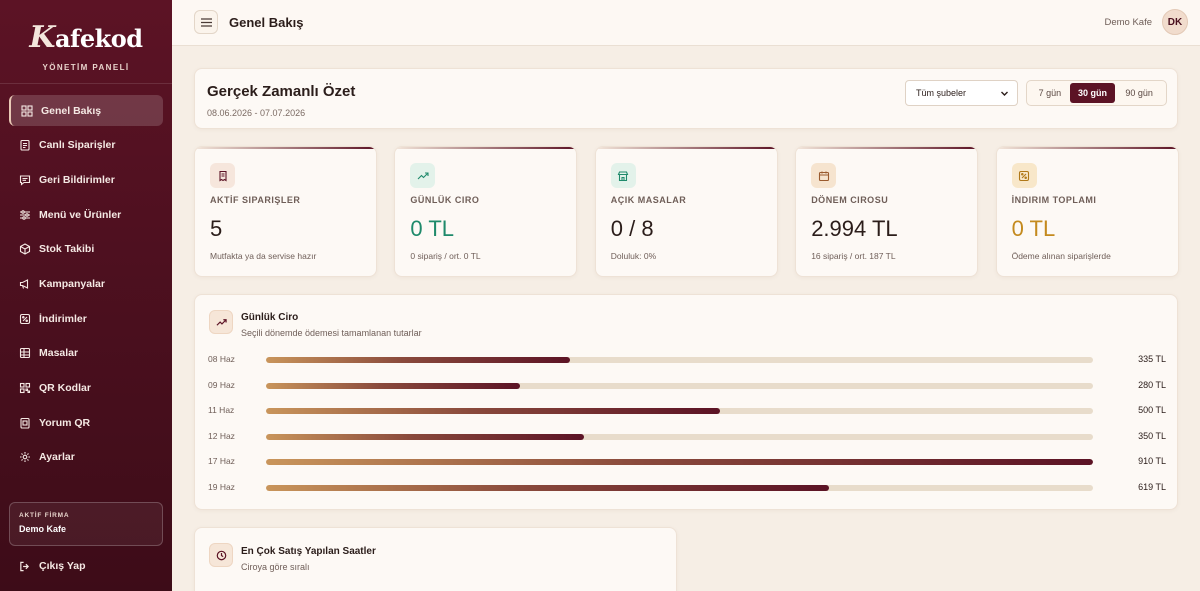  Describe the element at coordinates (25, 180) in the screenshot. I see `message-icon` at that location.